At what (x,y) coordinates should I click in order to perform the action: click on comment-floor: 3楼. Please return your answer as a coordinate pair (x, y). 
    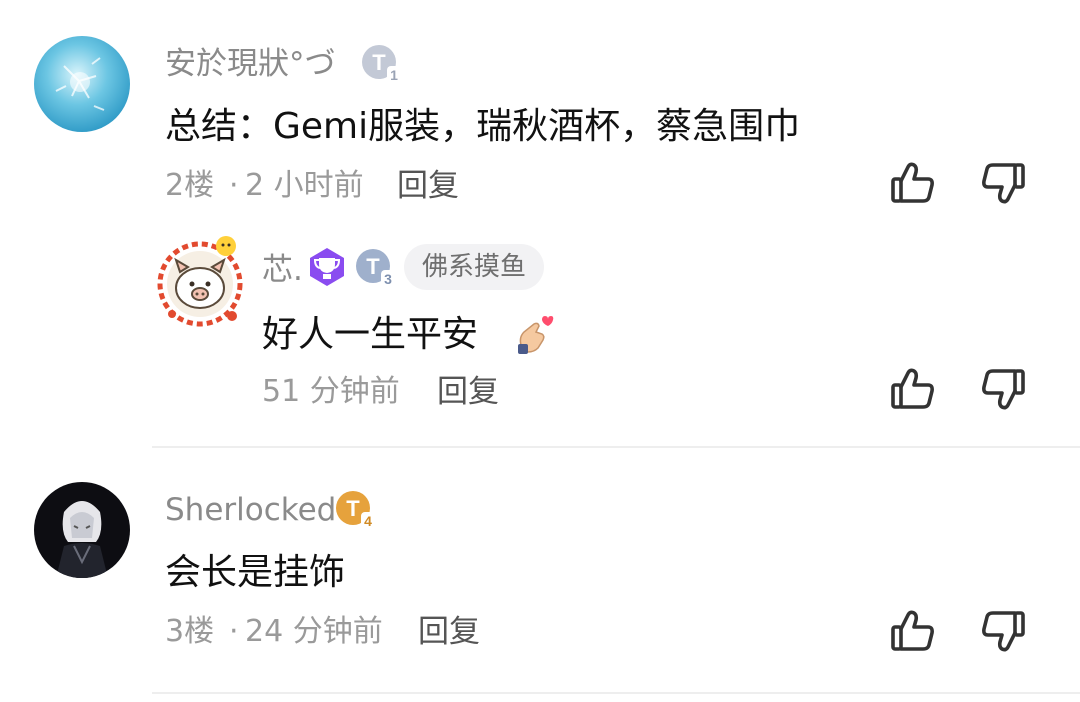
    Looking at the image, I should click on (190, 631).